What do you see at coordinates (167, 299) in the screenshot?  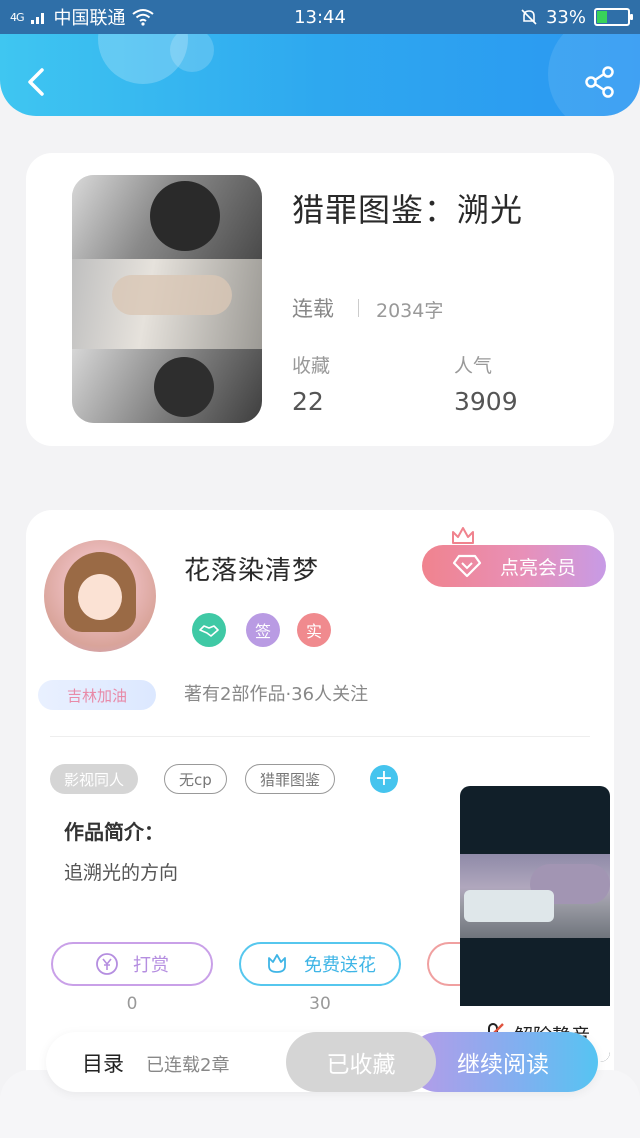 I see `book-cover` at bounding box center [167, 299].